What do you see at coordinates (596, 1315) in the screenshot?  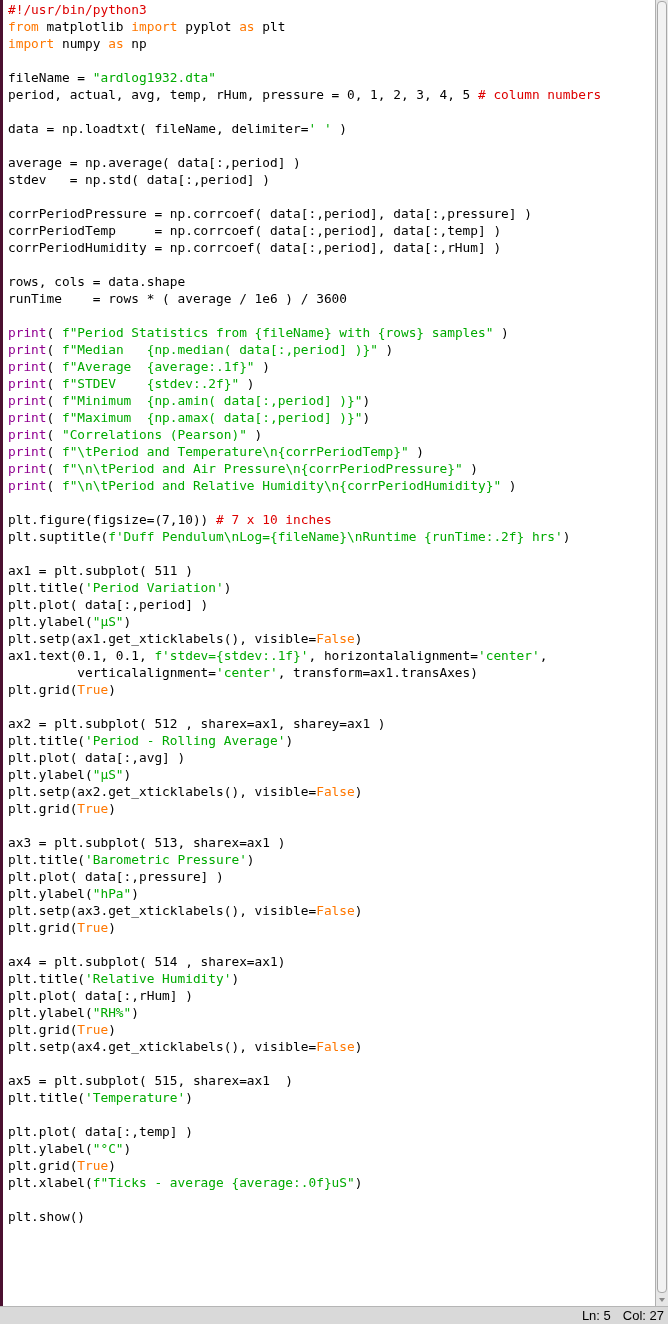 I see `line-number-status: Ln: 5` at bounding box center [596, 1315].